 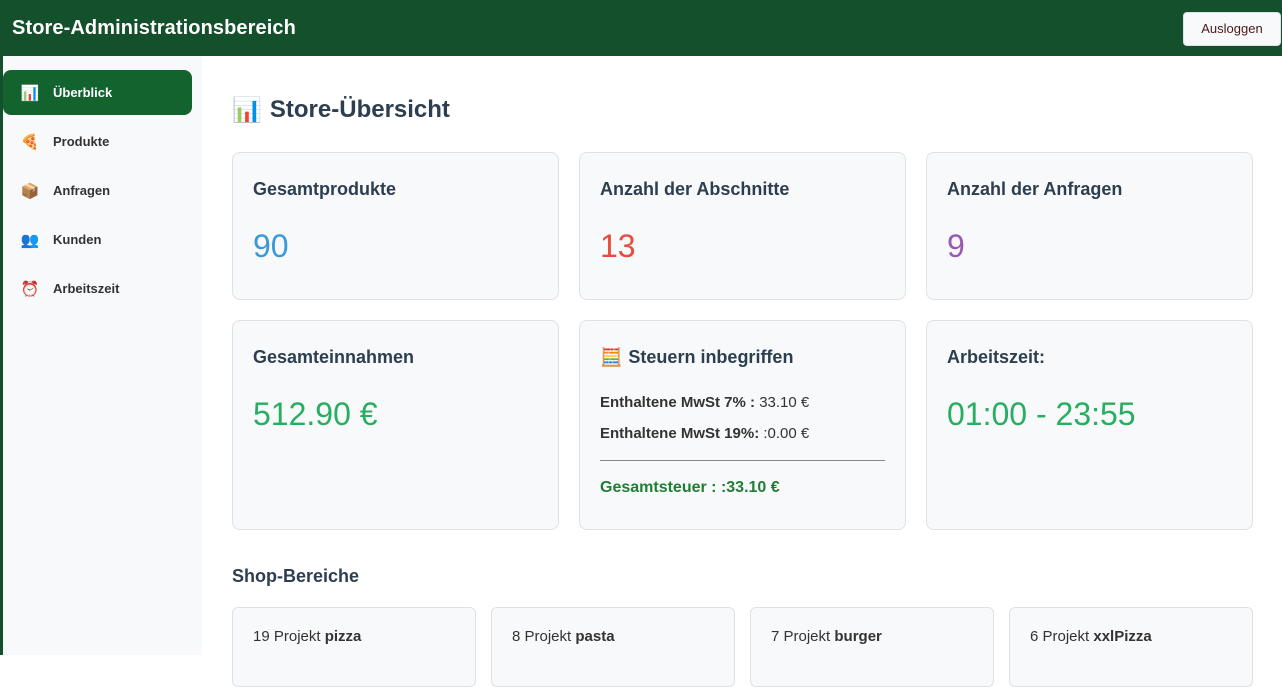 What do you see at coordinates (1035, 189) in the screenshot?
I see `card-label: Anzahl der Anfragen` at bounding box center [1035, 189].